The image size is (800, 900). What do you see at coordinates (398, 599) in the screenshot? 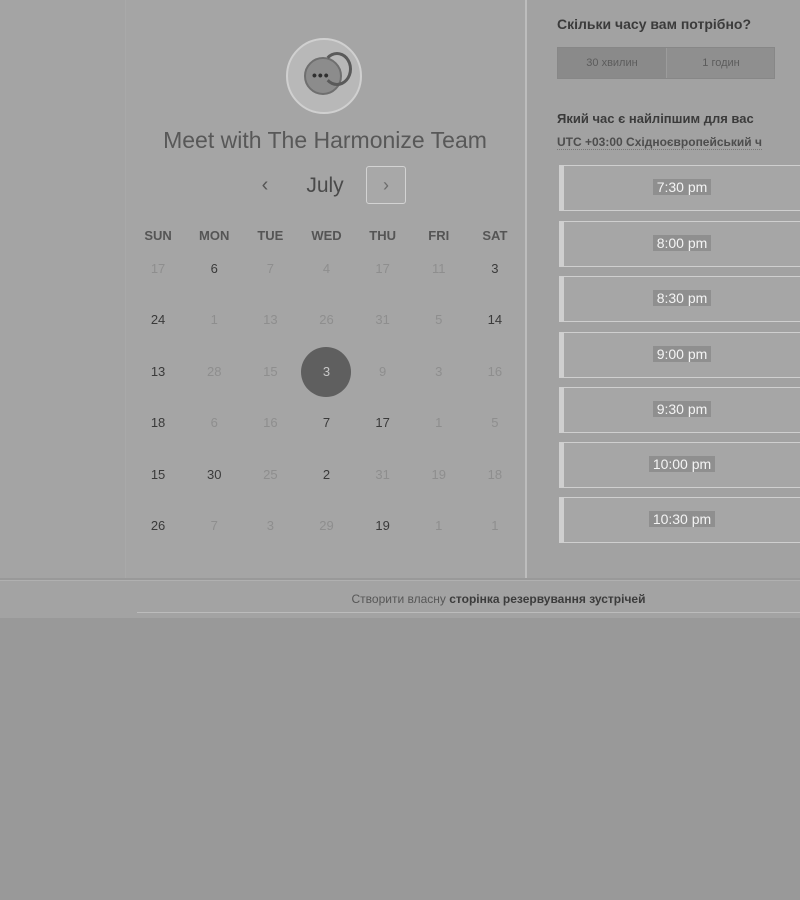
I see `footer-prefix: Створити власну` at bounding box center [398, 599].